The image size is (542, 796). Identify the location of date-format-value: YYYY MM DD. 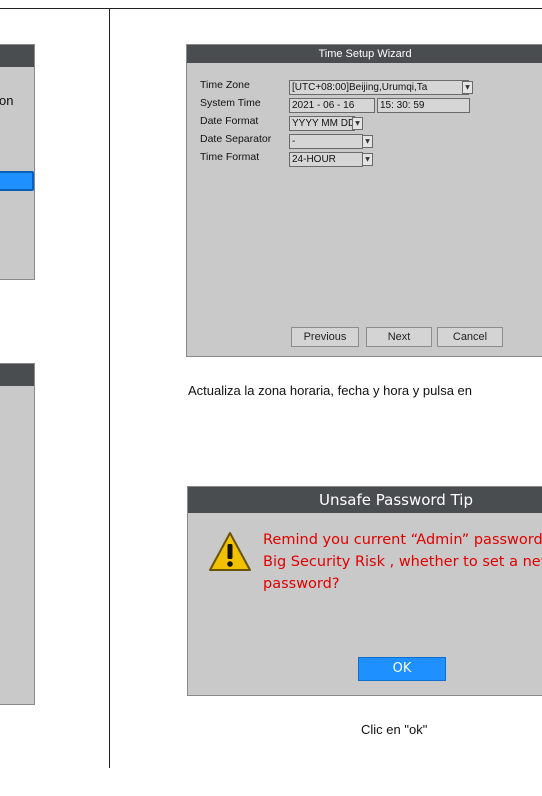
(323, 123).